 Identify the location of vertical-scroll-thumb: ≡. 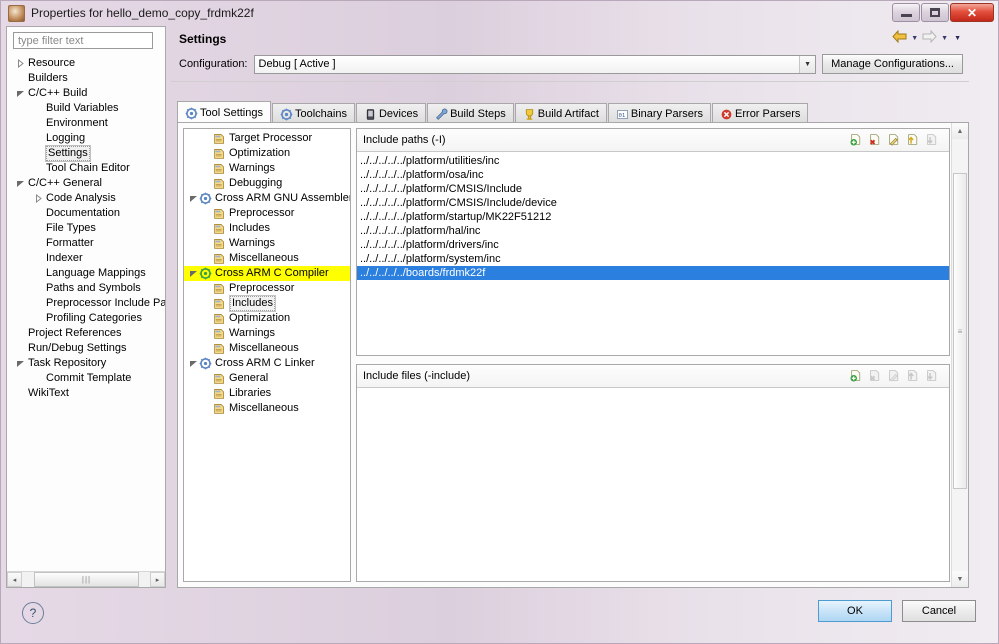
(960, 331).